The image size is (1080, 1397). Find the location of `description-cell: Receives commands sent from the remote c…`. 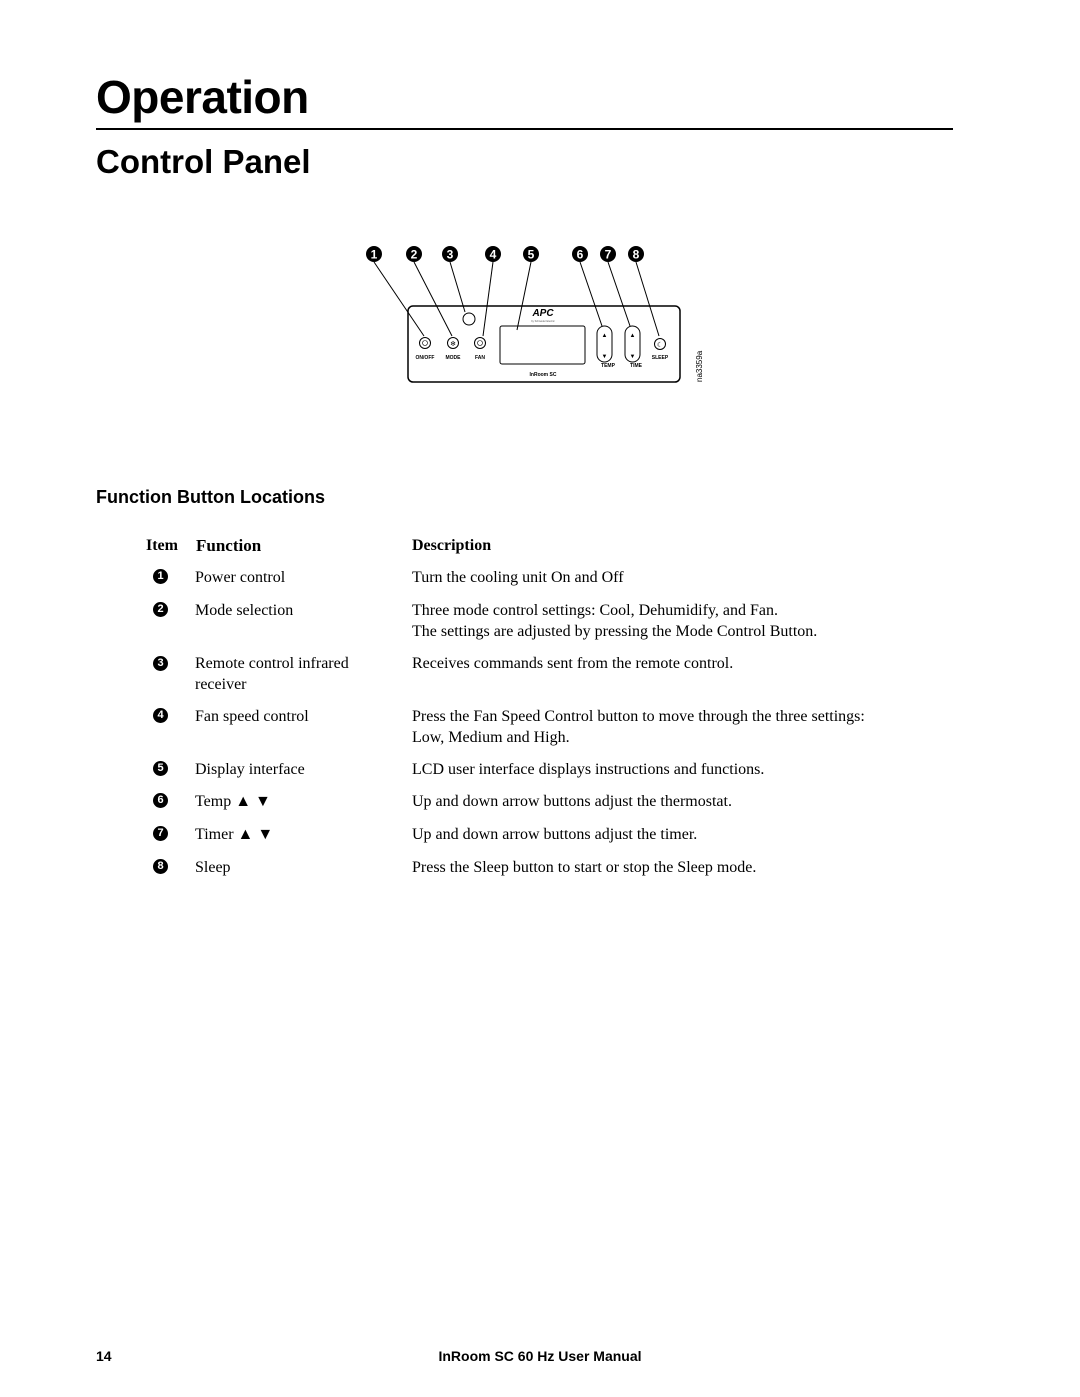

description-cell: Receives commands sent from the remote c… is located at coordinates (573, 663).